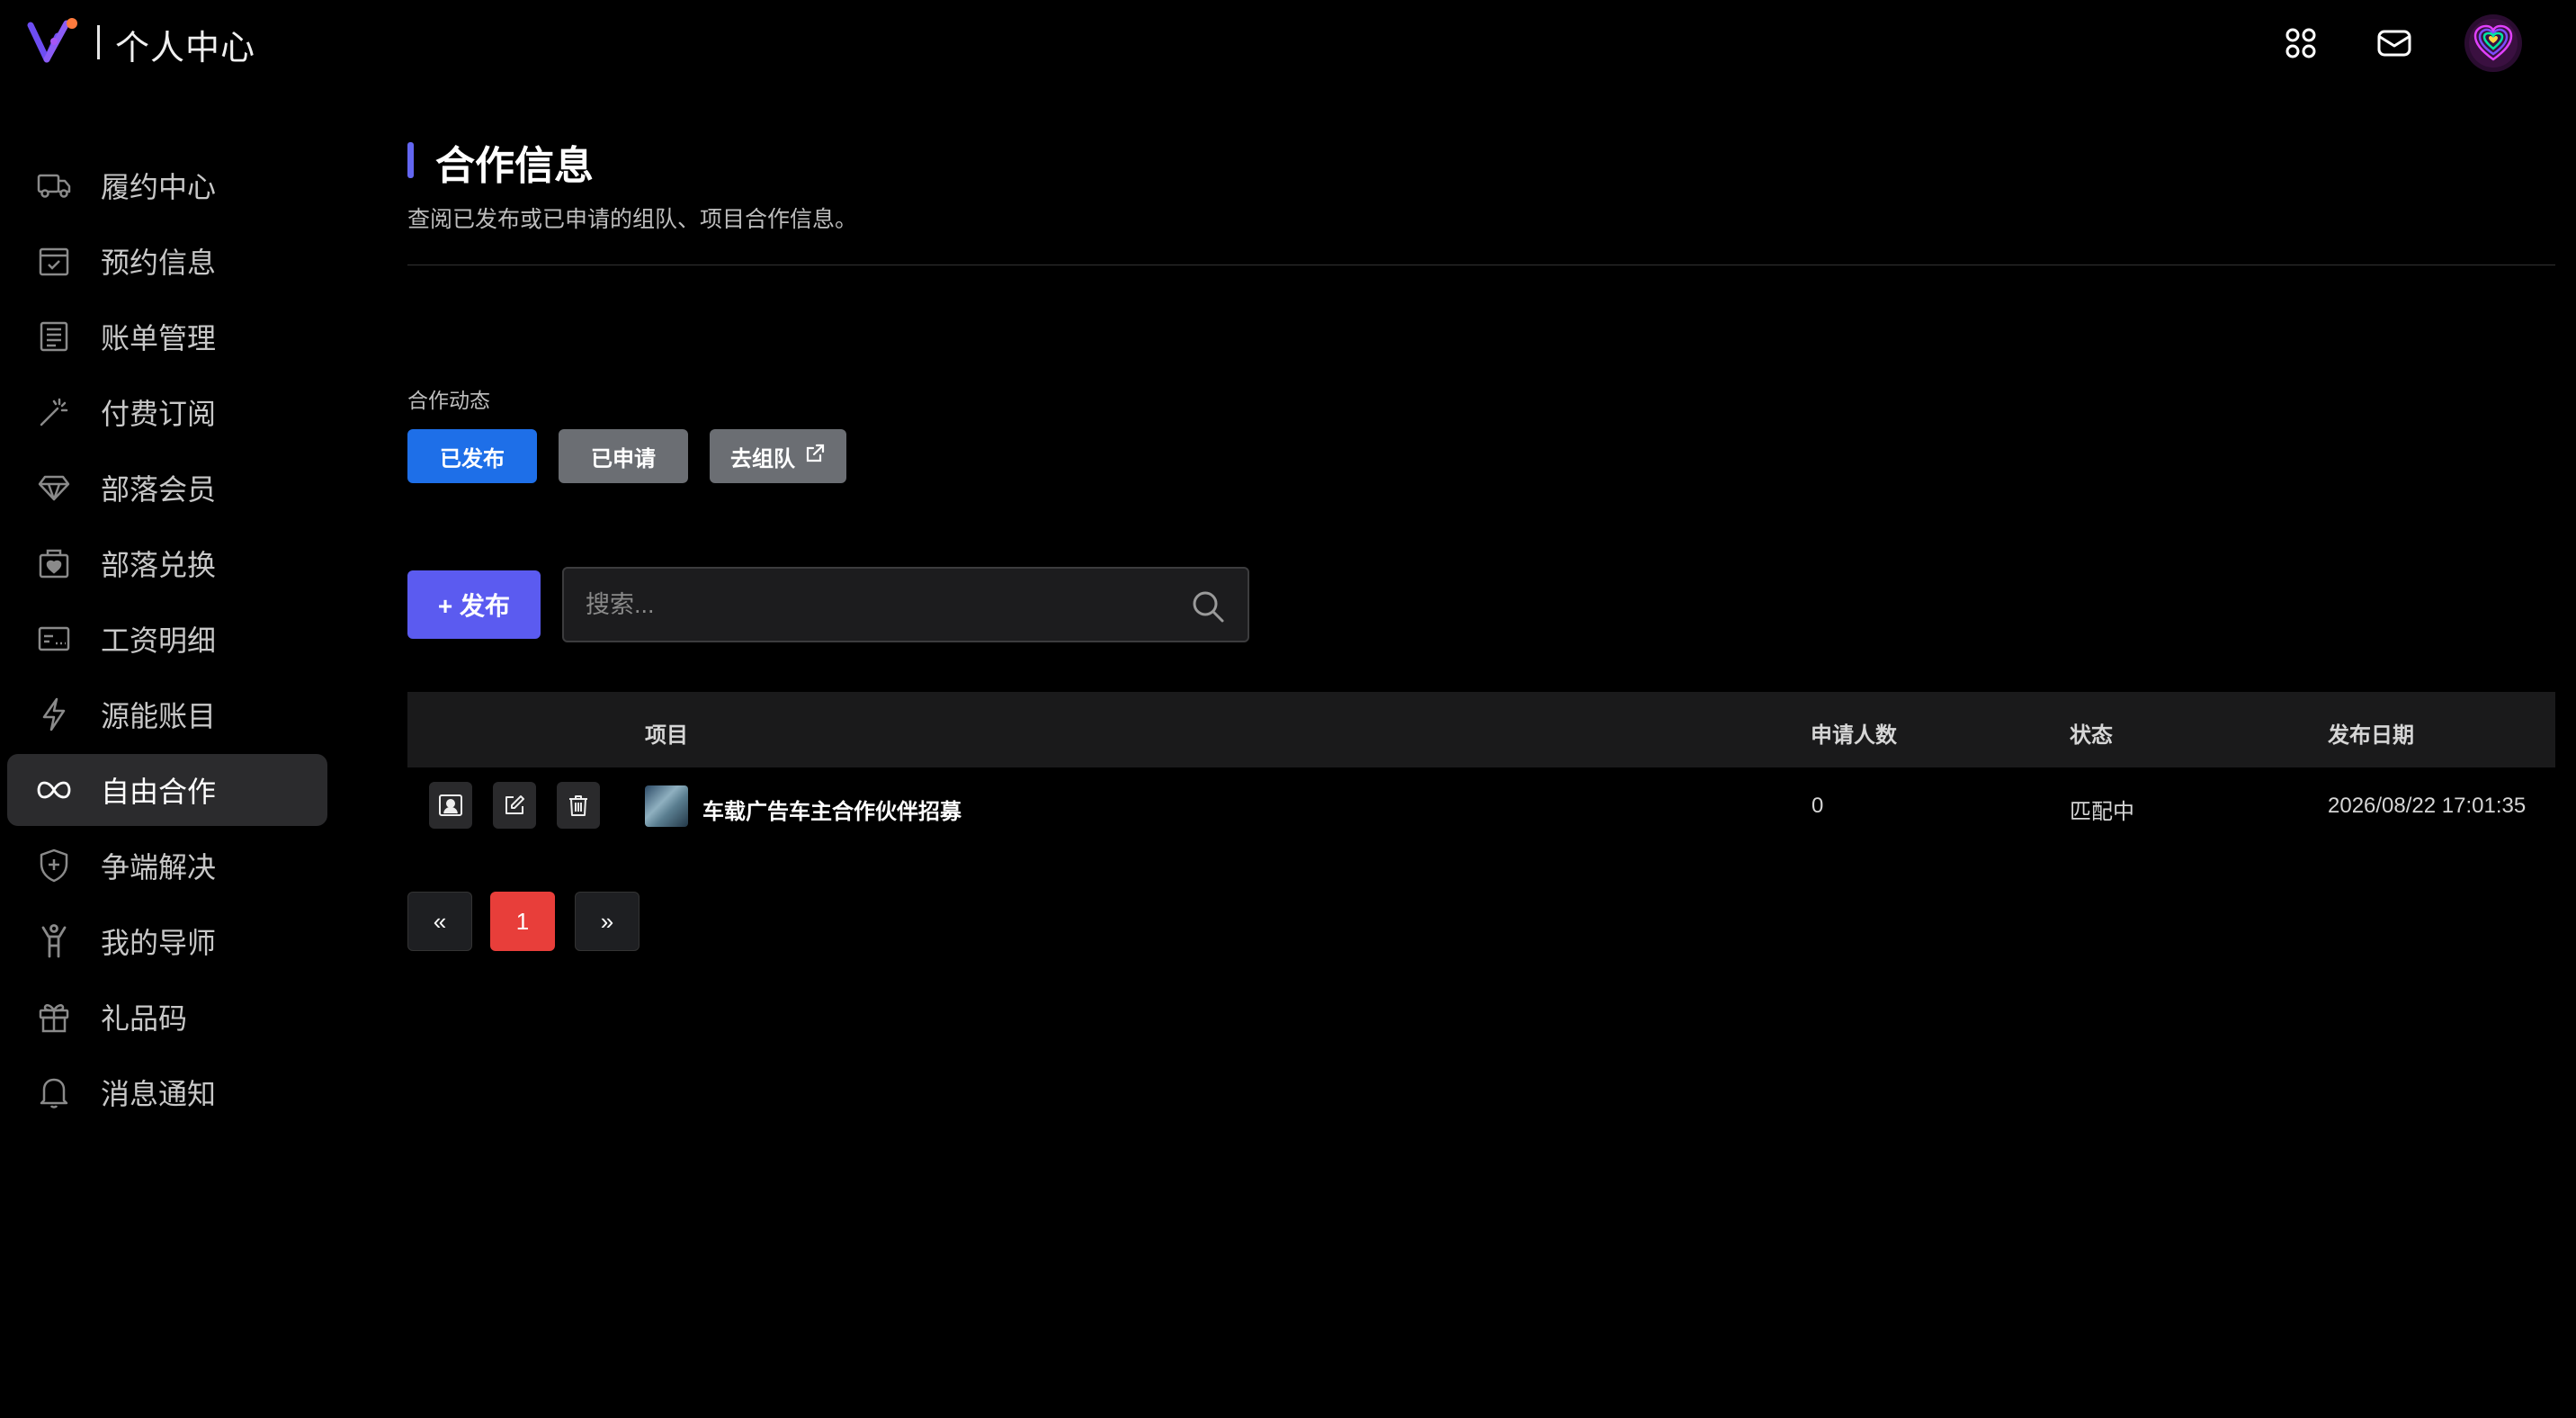 The height and width of the screenshot is (1418, 2576). I want to click on logo-separator, so click(98, 42).